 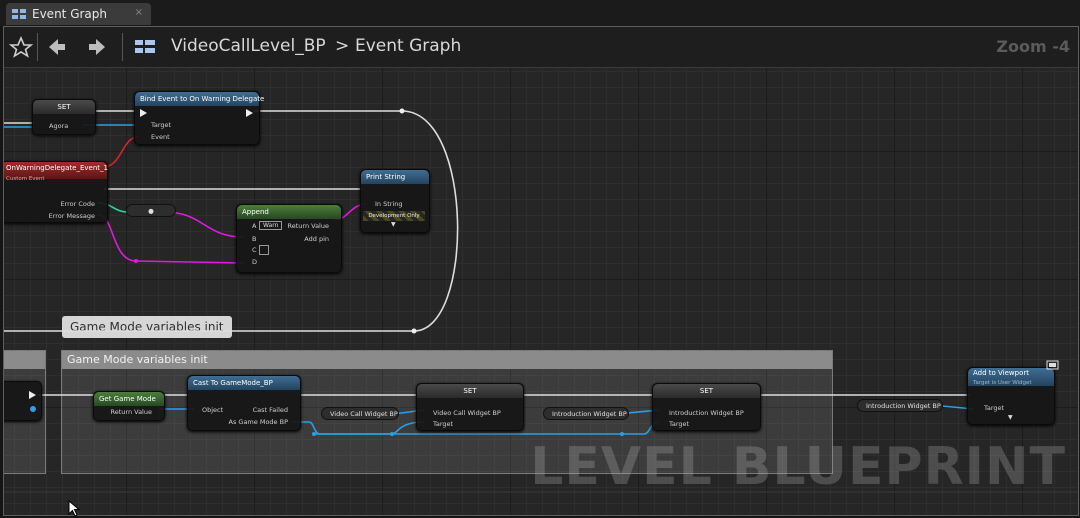 What do you see at coordinates (254, 239) in the screenshot?
I see `pin-label: B` at bounding box center [254, 239].